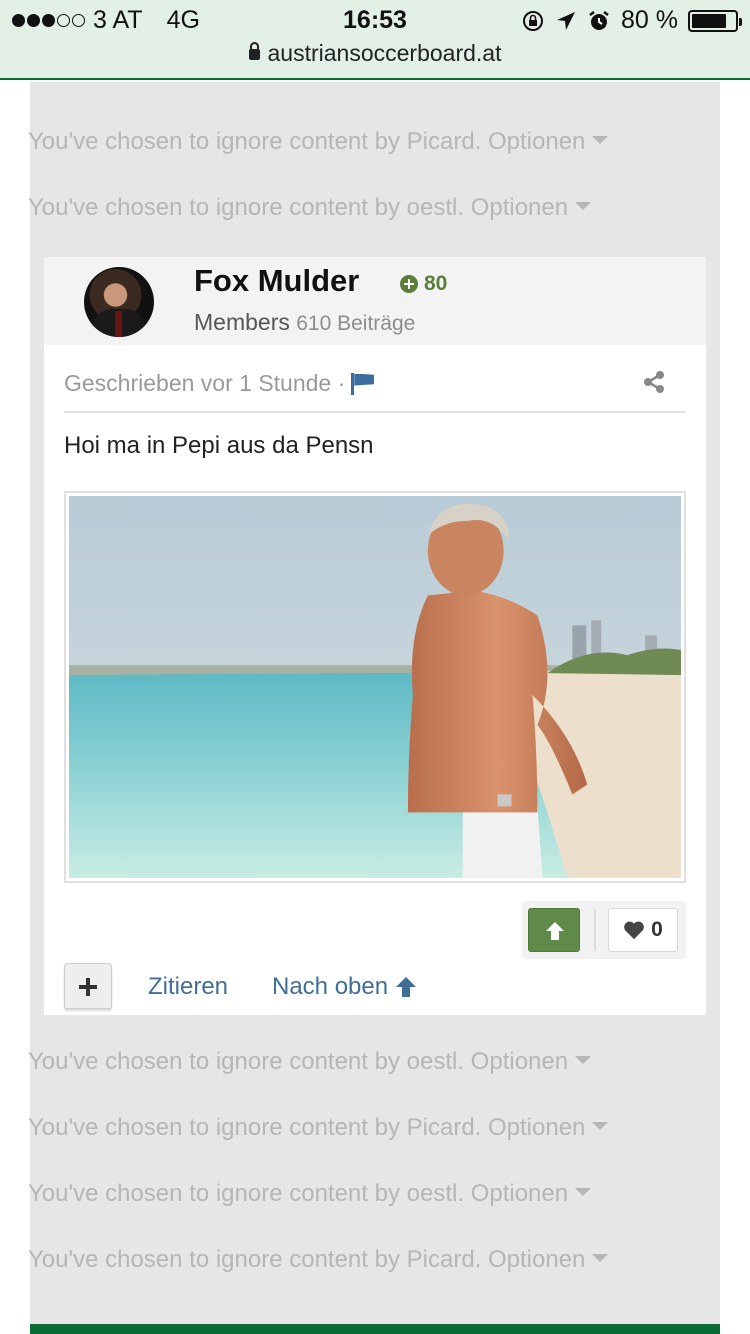 Image resolution: width=750 pixels, height=1334 pixels. I want to click on post-date: Geschrieben vor 1 Stunde ·, so click(219, 383).